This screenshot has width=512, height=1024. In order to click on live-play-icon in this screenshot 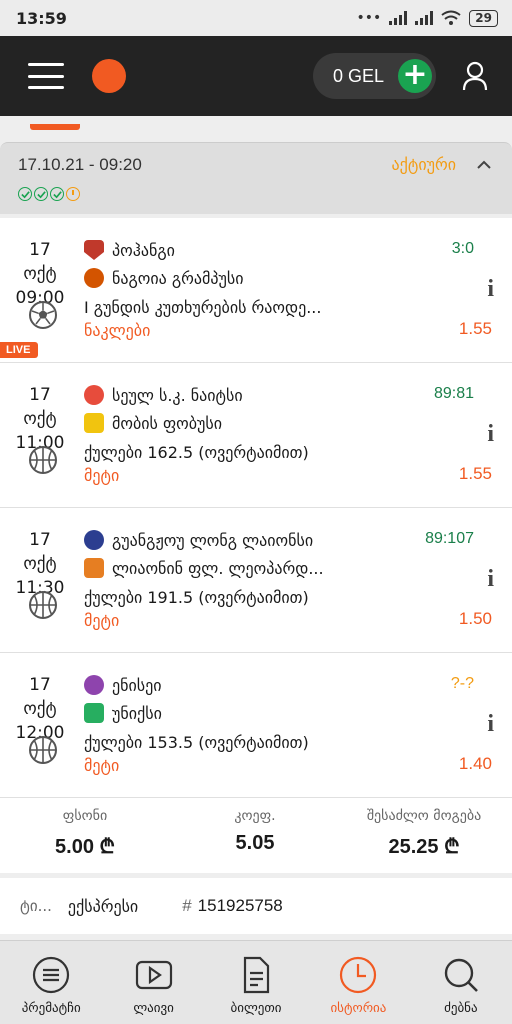, I will do `click(153, 975)`.